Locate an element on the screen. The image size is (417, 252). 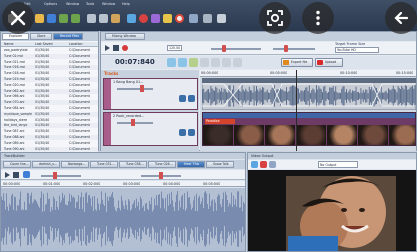
tb-stop-icon is located at coordinates (16, 175).